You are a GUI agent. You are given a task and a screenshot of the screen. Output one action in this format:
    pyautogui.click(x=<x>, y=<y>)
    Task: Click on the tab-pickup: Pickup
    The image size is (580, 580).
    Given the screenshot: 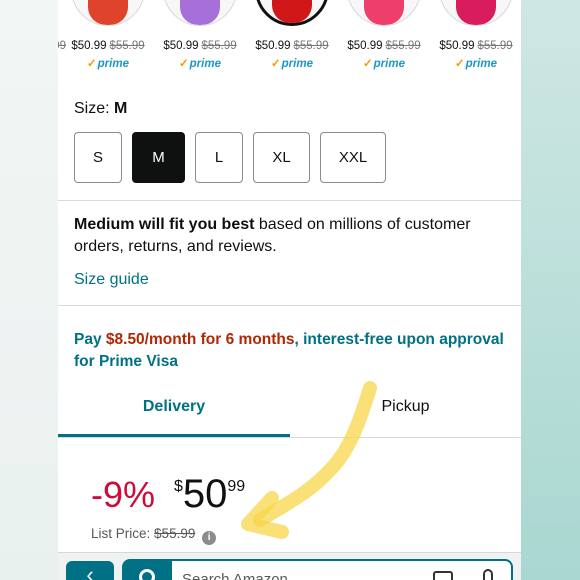 What is the action you would take?
    pyautogui.click(x=405, y=407)
    